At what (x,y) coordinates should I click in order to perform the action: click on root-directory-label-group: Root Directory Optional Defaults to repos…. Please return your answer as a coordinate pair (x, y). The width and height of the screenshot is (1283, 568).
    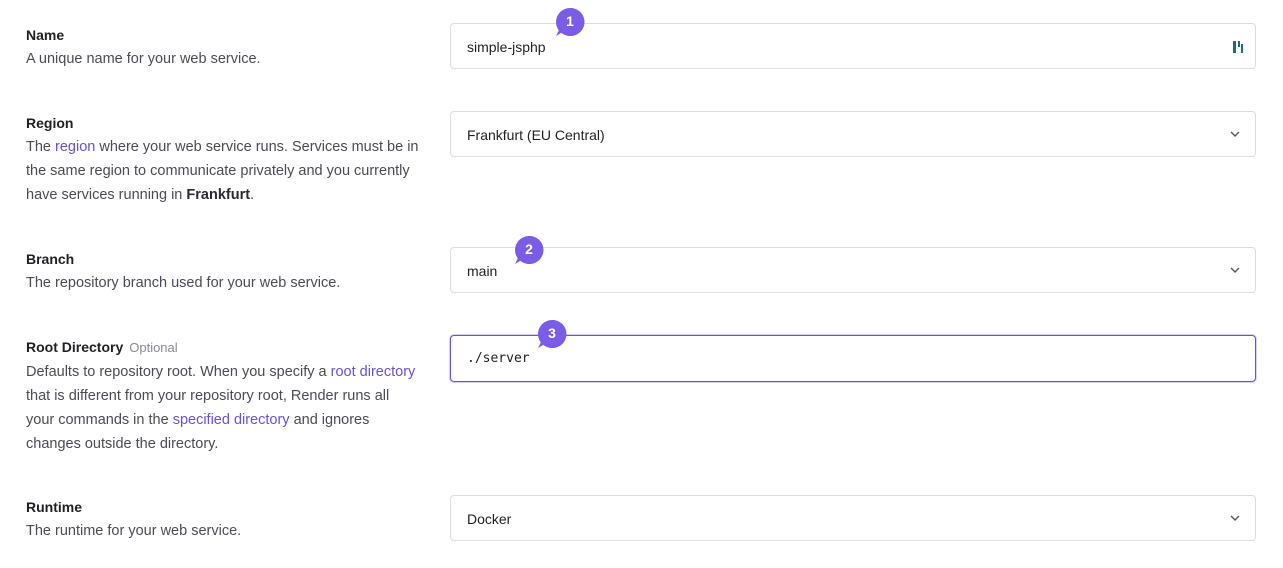
    Looking at the image, I should click on (223, 395).